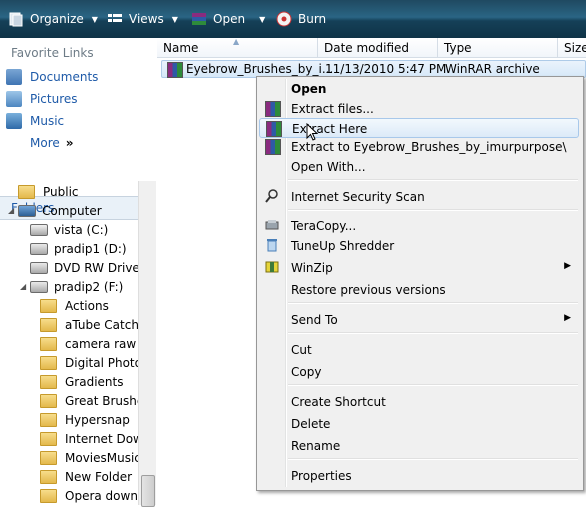 The width and height of the screenshot is (586, 507). I want to click on open-button: Open ▼, so click(228, 19).